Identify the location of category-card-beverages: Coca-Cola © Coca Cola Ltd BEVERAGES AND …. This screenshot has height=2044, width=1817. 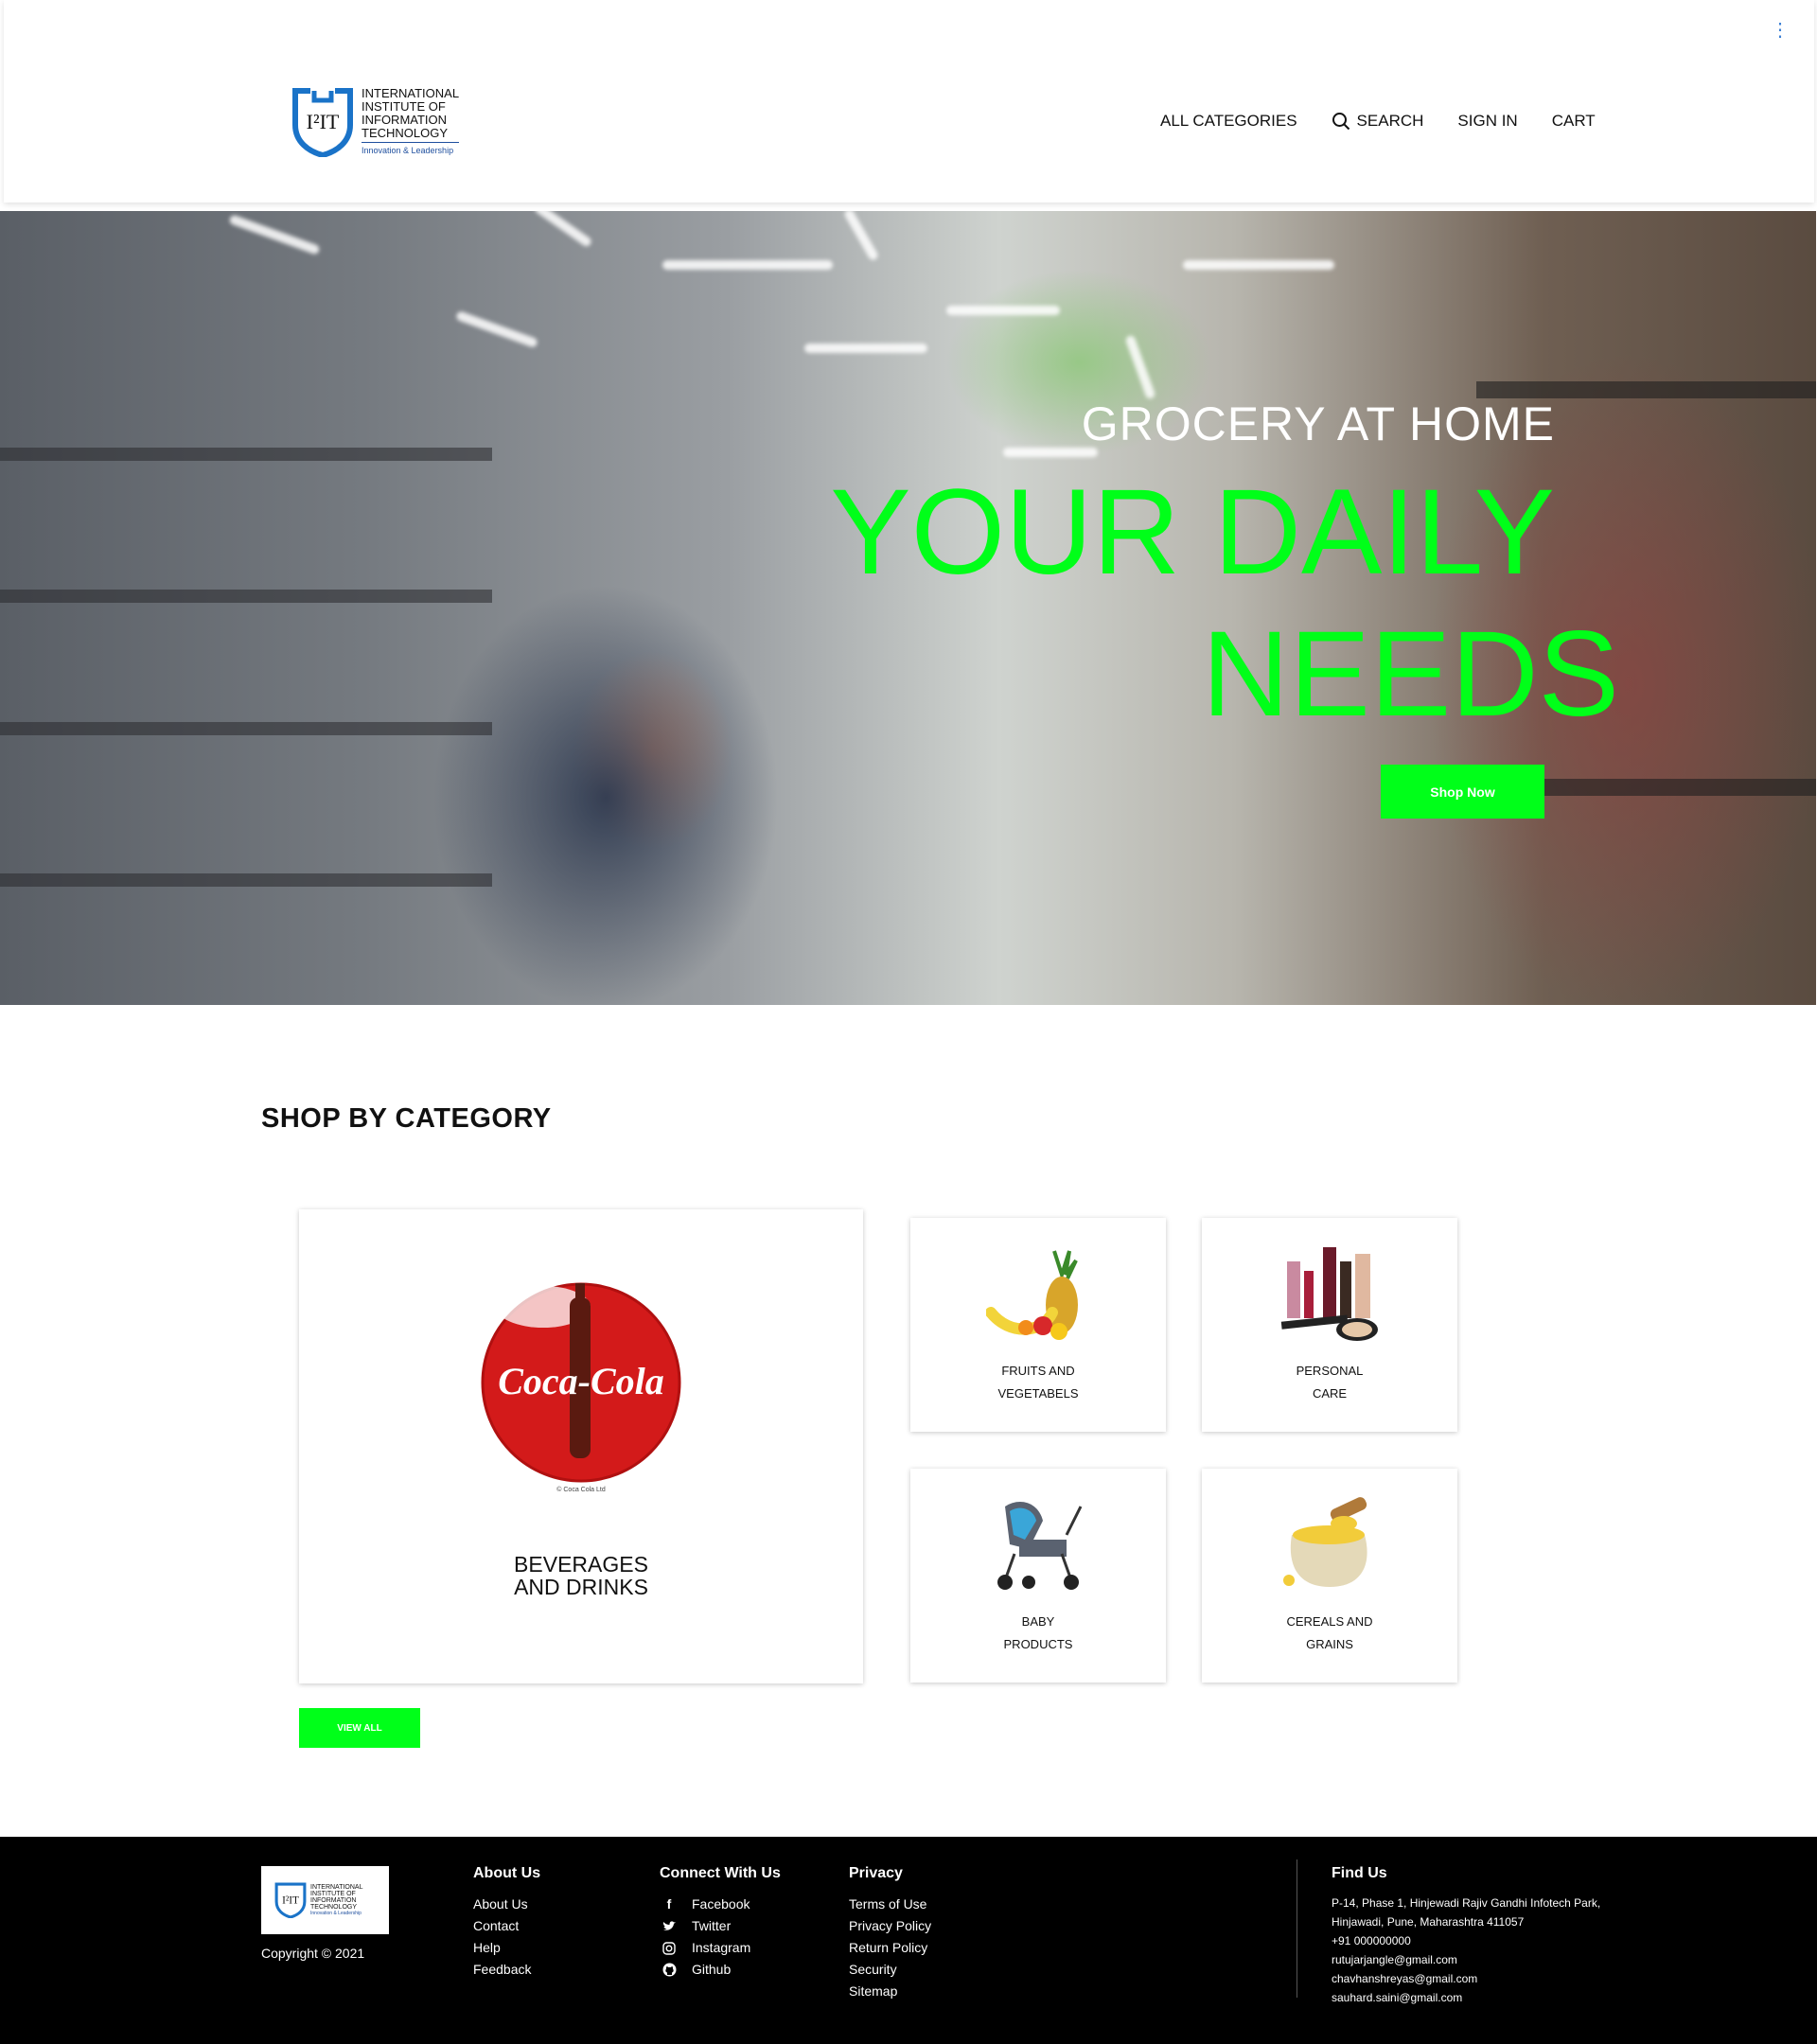
(581, 1446).